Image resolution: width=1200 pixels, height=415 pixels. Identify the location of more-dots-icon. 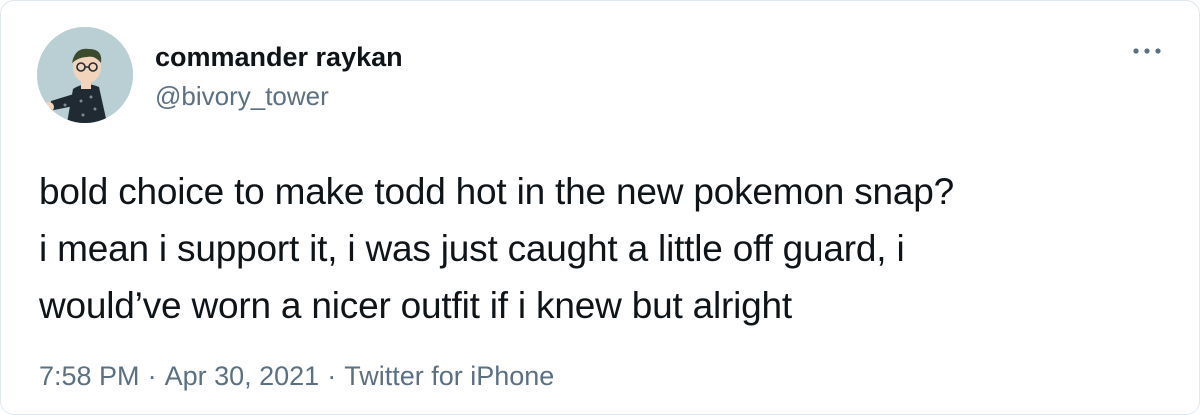
(1147, 51).